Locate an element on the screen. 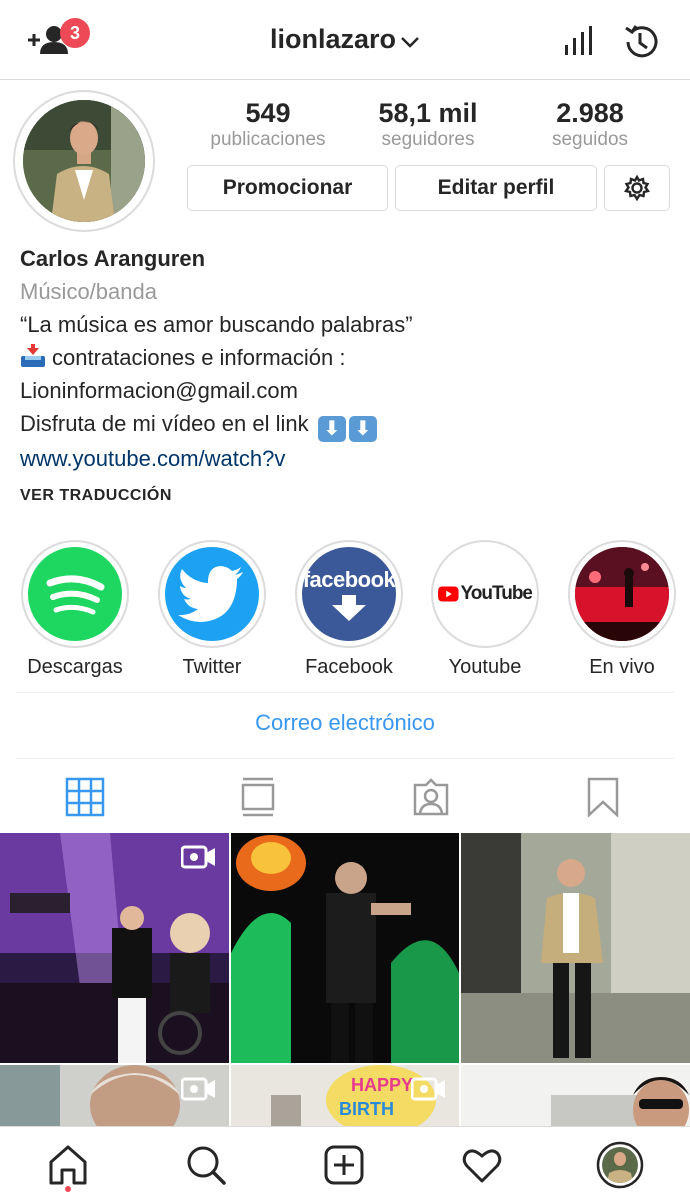 The width and height of the screenshot is (690, 1200). saved-icon is located at coordinates (603, 797).